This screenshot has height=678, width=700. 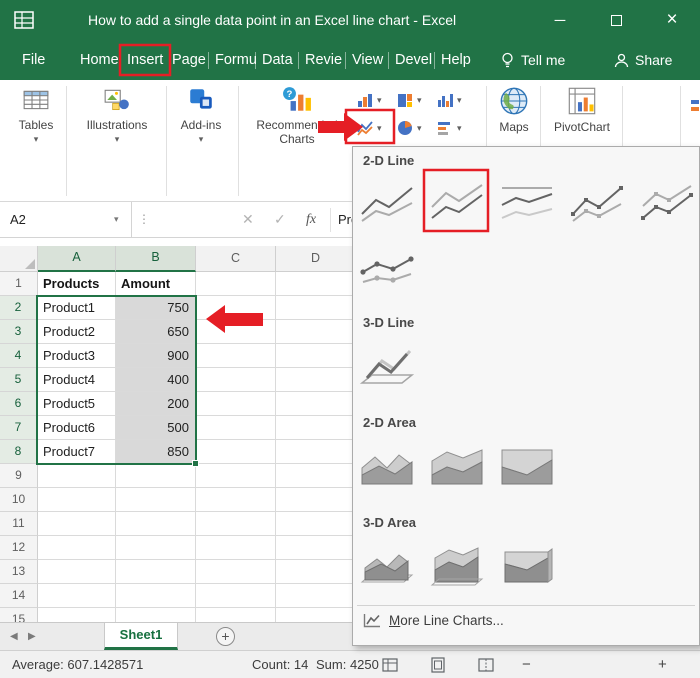 What do you see at coordinates (156, 404) in the screenshot?
I see `cell-b6: 200` at bounding box center [156, 404].